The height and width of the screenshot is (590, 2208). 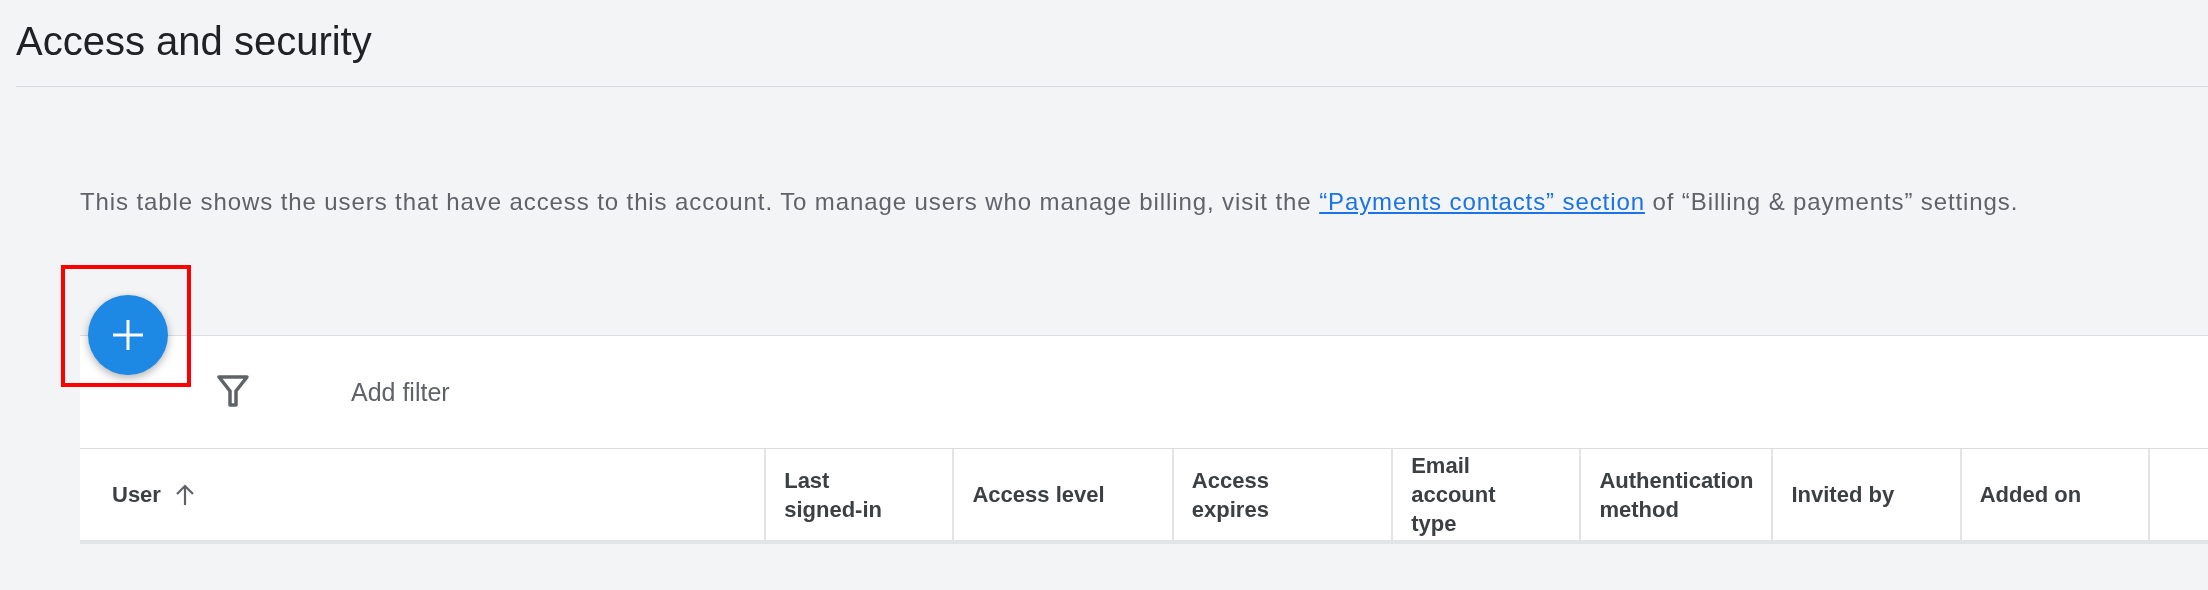 What do you see at coordinates (400, 392) in the screenshot?
I see `add-filter-button: Add filter` at bounding box center [400, 392].